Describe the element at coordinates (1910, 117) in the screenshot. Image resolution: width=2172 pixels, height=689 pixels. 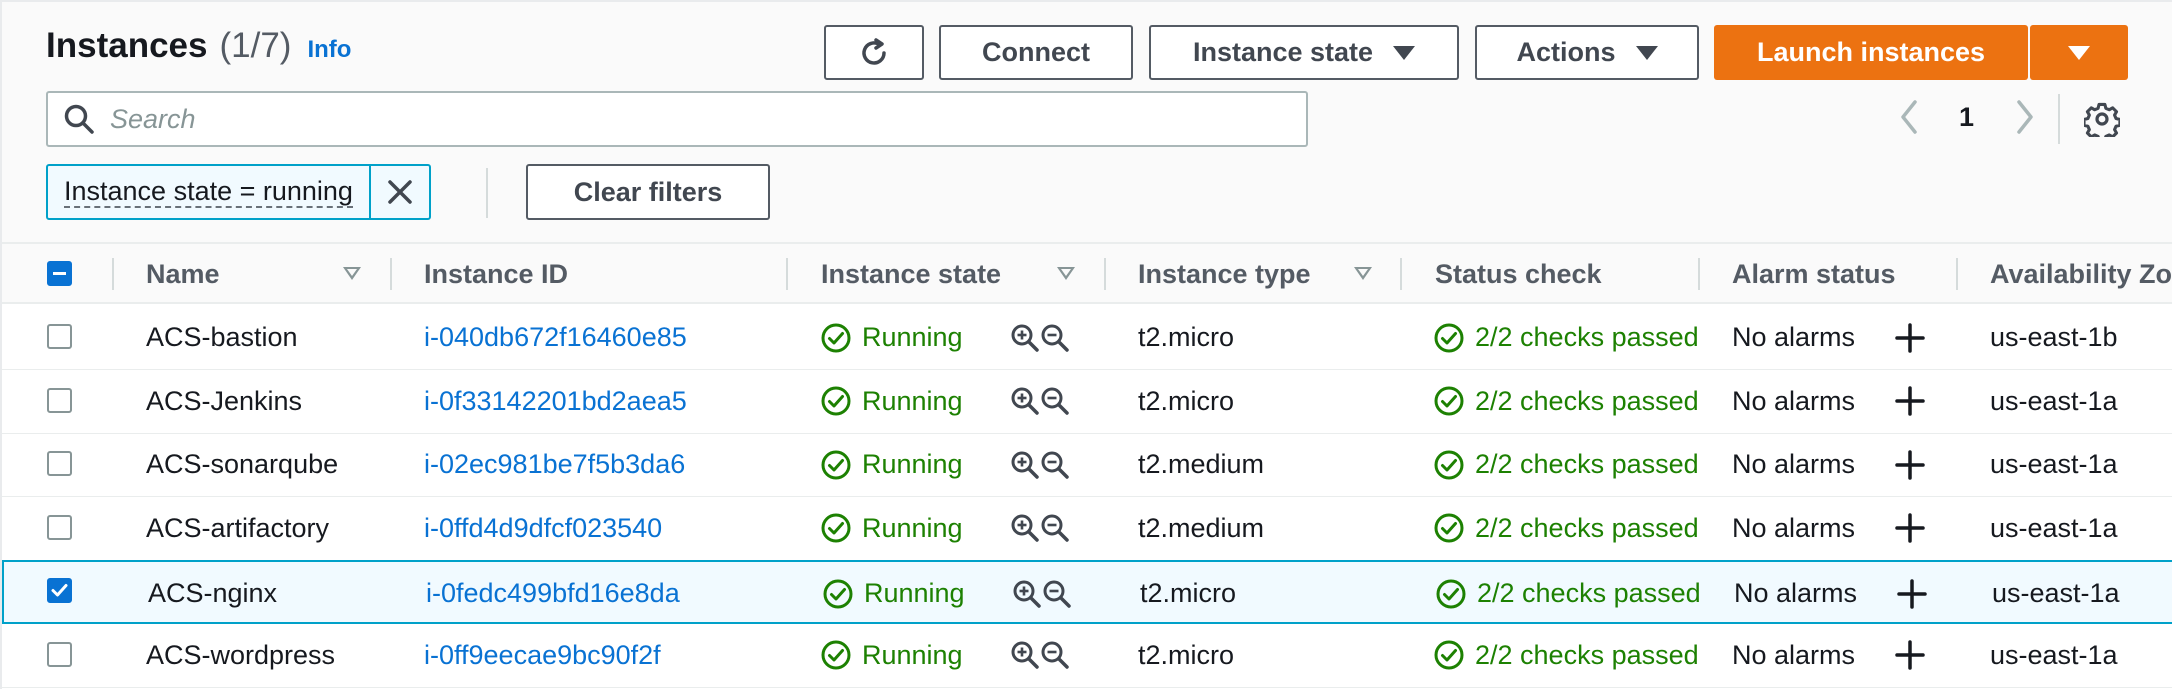
I see `chevron-left-icon` at that location.